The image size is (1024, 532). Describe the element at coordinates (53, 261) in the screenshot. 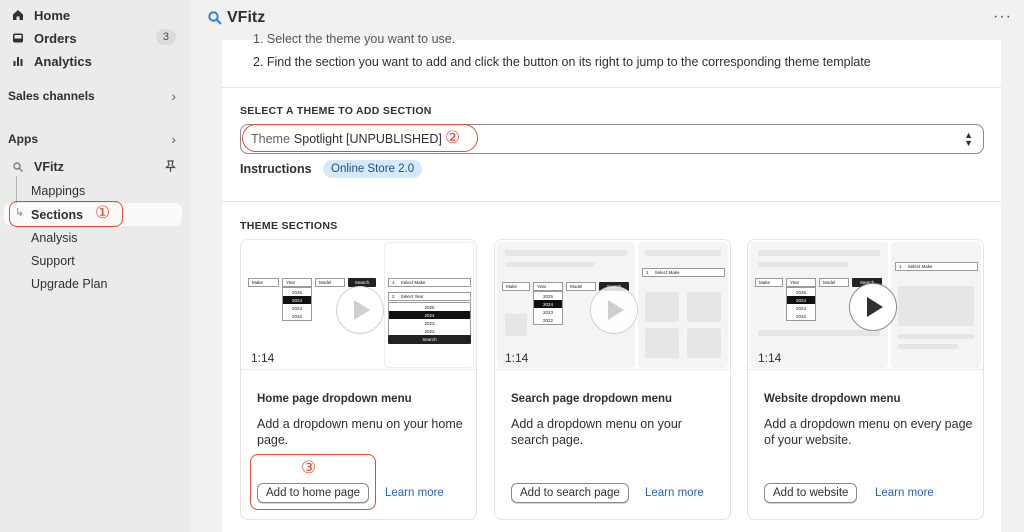

I see `sidebar-item-support: Support` at that location.